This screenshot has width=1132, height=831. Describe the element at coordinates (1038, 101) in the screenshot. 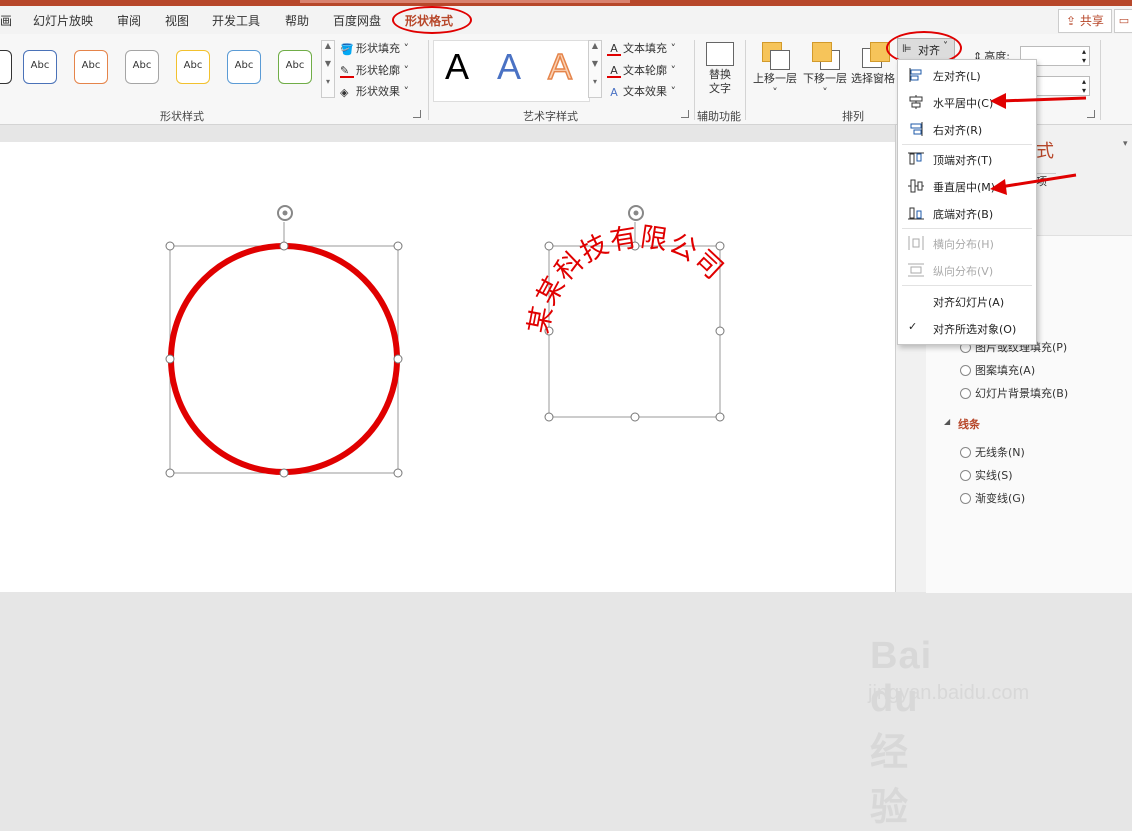

I see `annotation-arrow-horizontal-center` at that location.